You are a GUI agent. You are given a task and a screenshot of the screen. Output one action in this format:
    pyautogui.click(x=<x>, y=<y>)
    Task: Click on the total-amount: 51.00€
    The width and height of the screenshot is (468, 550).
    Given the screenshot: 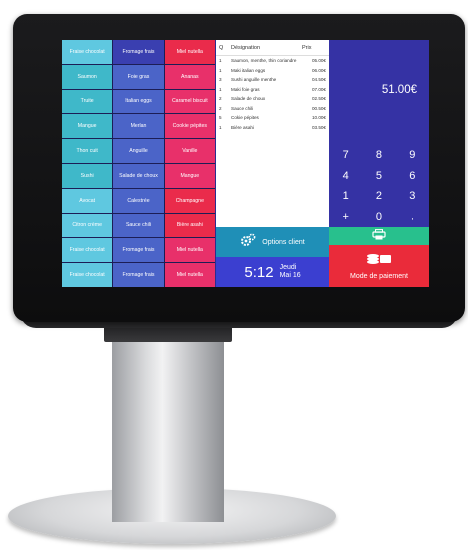 What is the action you would take?
    pyautogui.click(x=399, y=90)
    